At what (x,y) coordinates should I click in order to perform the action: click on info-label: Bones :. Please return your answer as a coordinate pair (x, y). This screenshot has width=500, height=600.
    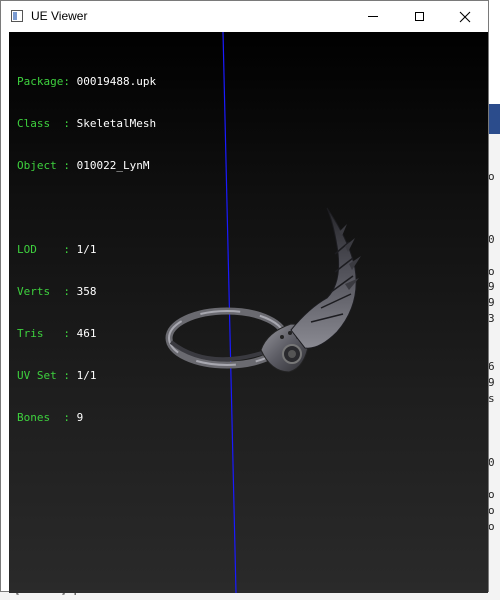
    Looking at the image, I should click on (43, 417).